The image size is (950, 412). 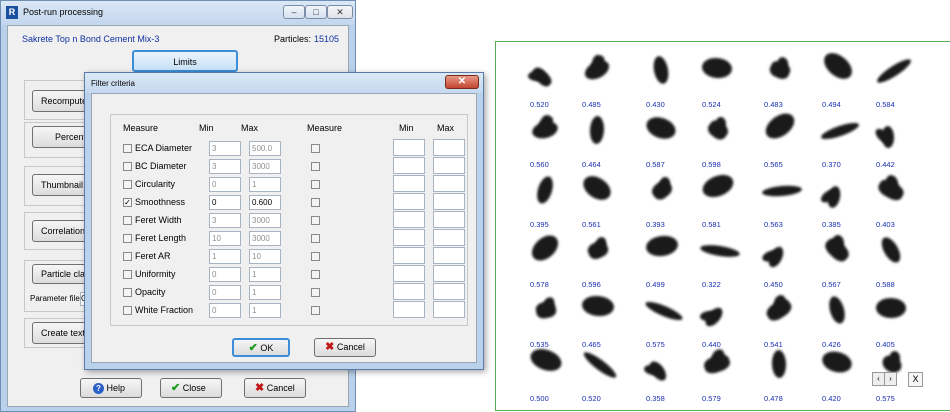 I want to click on smoothness-value: 0.588, so click(x=885, y=284).